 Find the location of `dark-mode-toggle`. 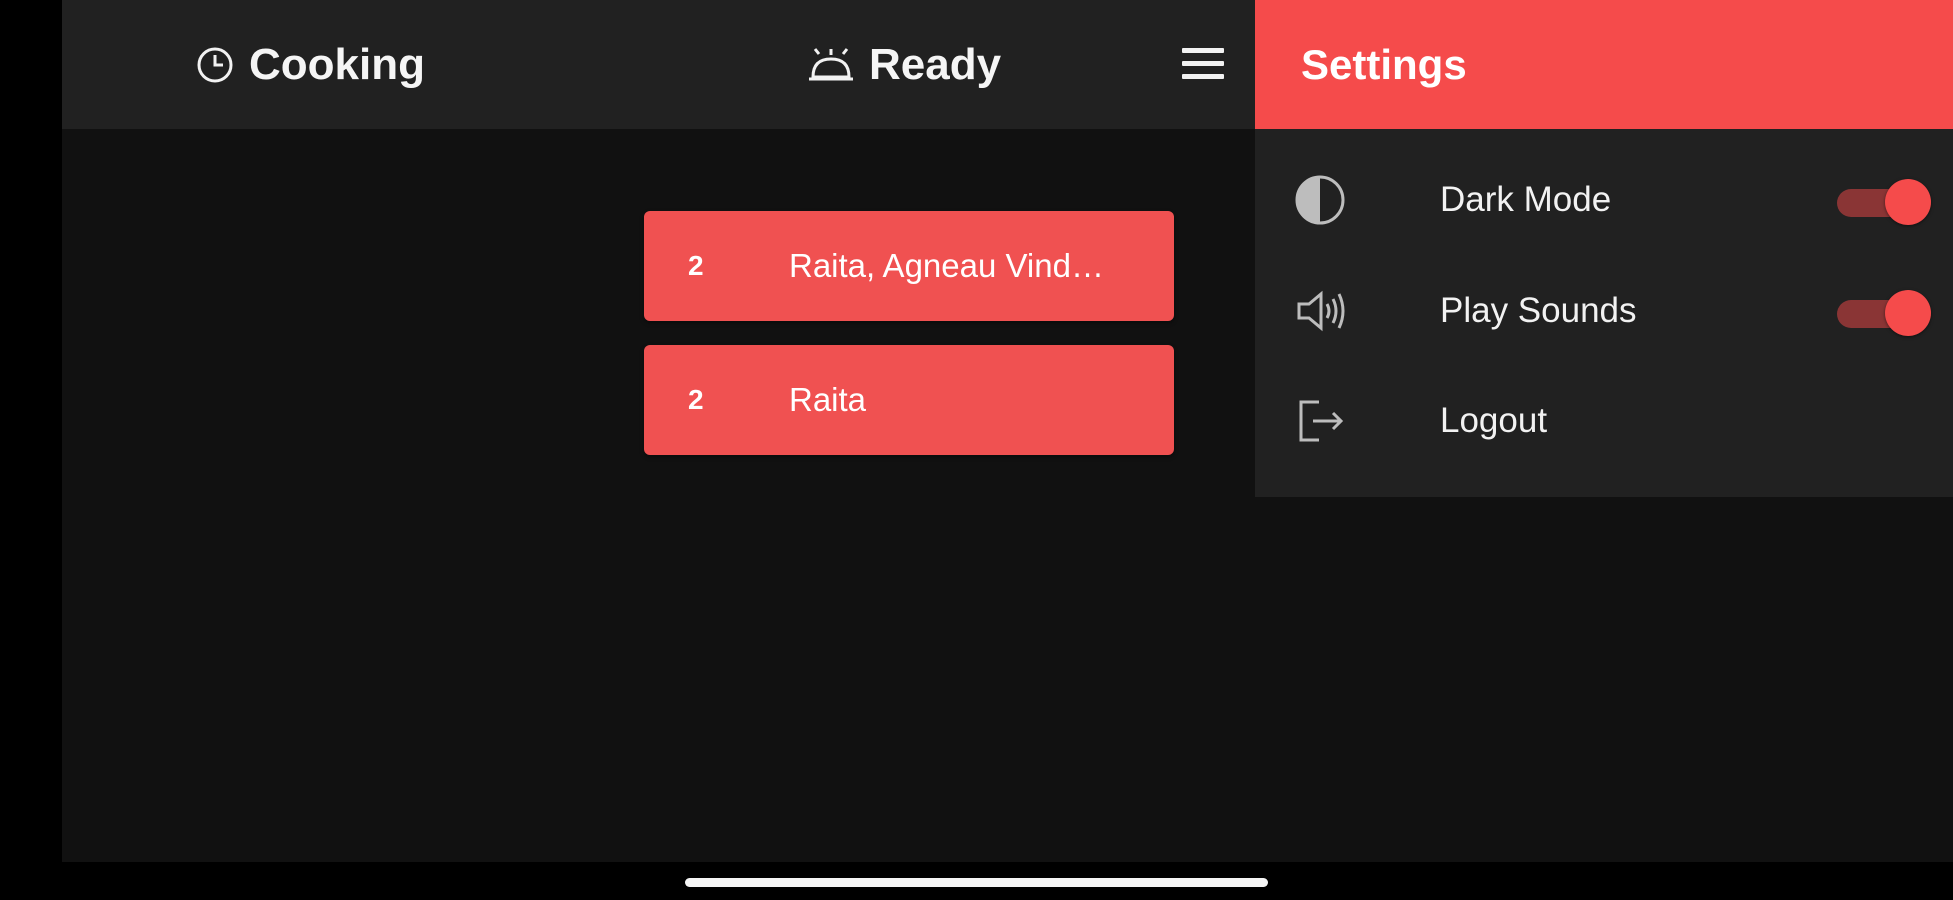

dark-mode-toggle is located at coordinates (1884, 202).